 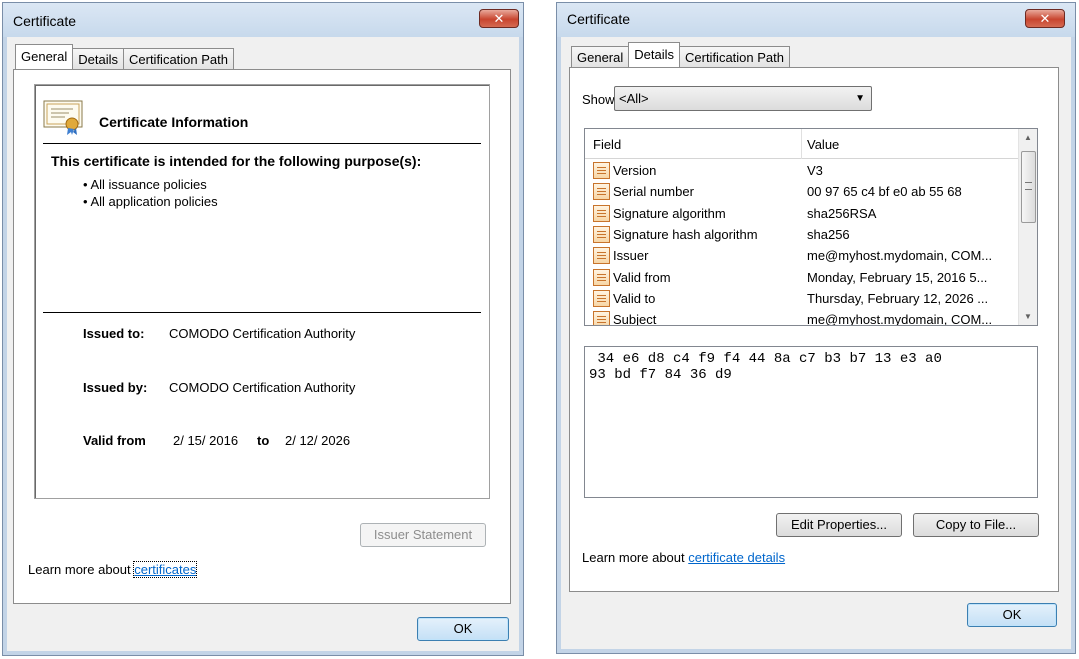 I want to click on column-header-value: Value, so click(x=823, y=144).